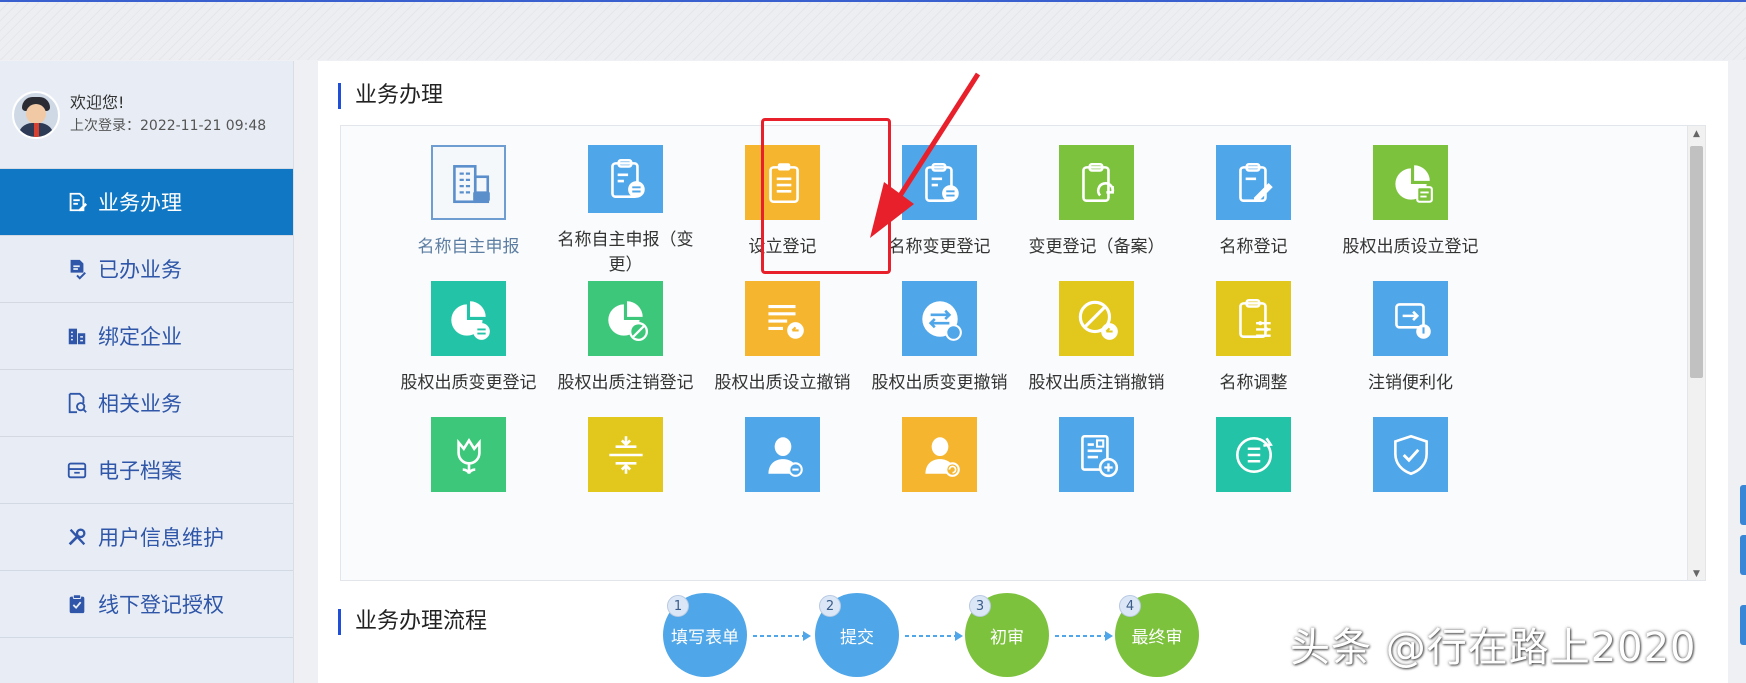 This screenshot has width=1746, height=683. What do you see at coordinates (939, 247) in the screenshot?
I see `service-label: 名称变更登记` at bounding box center [939, 247].